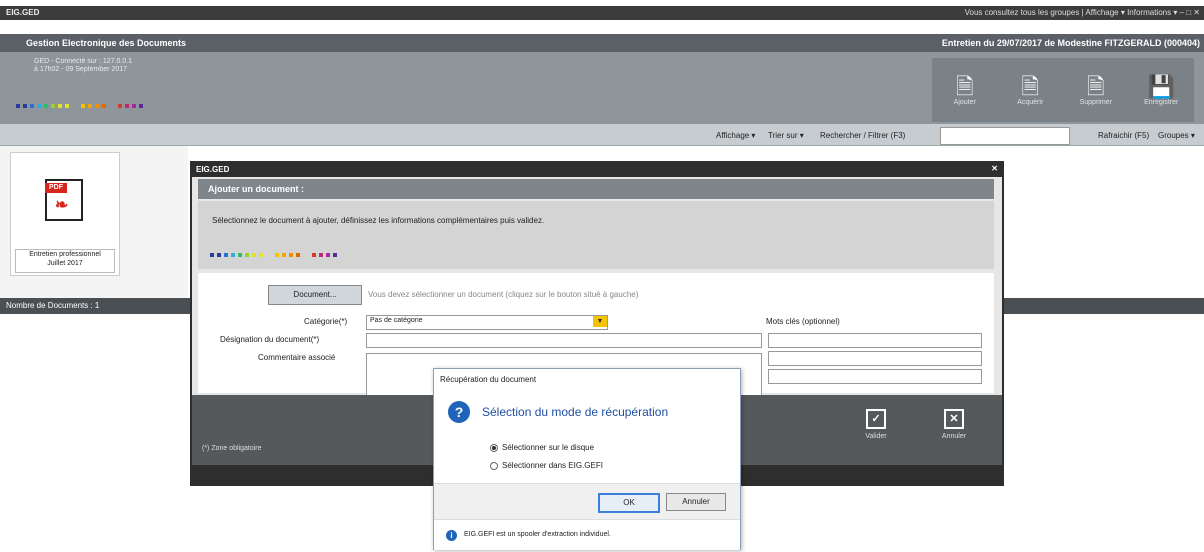 The image size is (1204, 552). What do you see at coordinates (459, 412) in the screenshot?
I see `question-icon: ?` at bounding box center [459, 412].